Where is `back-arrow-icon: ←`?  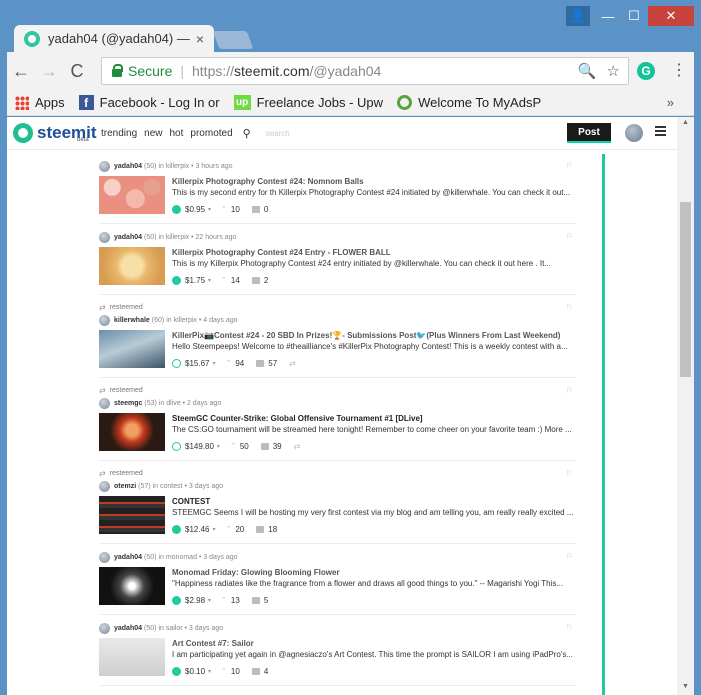 back-arrow-icon: ← is located at coordinates (21, 71).